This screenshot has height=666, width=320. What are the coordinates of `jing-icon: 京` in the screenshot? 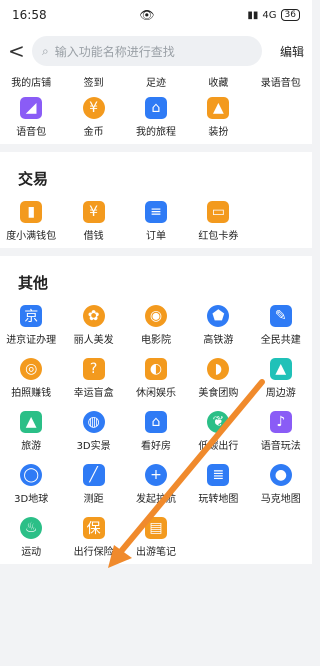 It's located at (31, 316).